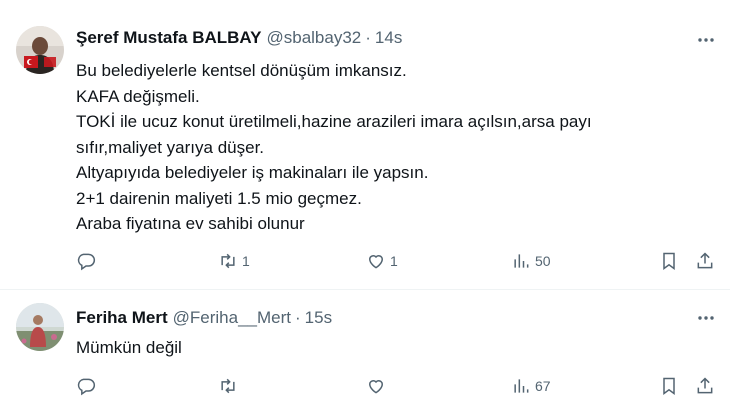 This screenshot has width=730, height=420. I want to click on retweet-button, so click(230, 386).